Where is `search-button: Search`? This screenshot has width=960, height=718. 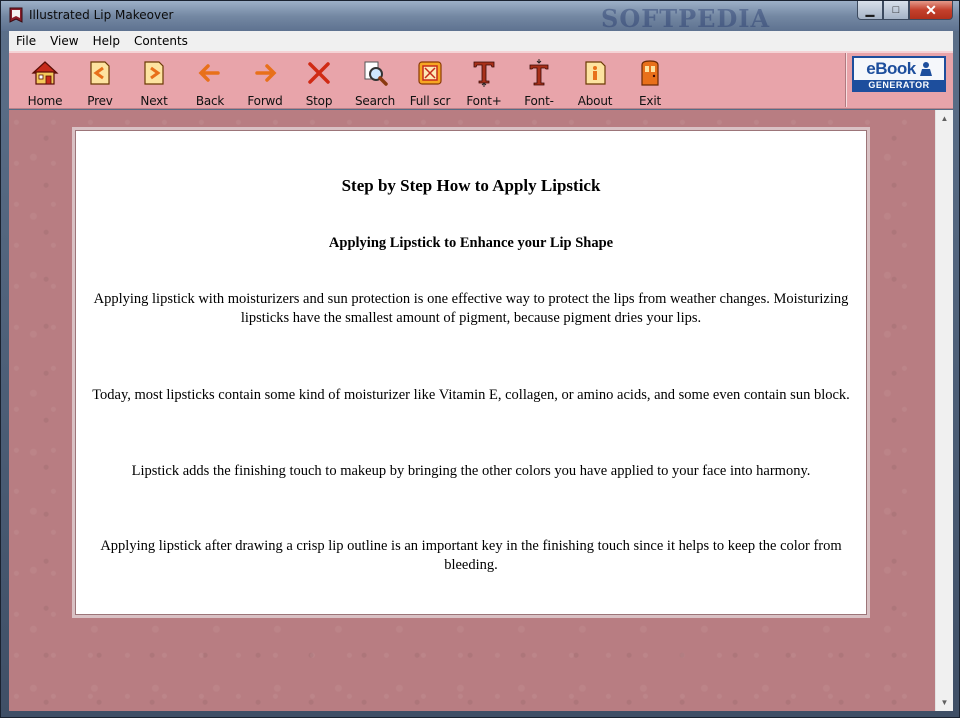
search-button: Search is located at coordinates (375, 82).